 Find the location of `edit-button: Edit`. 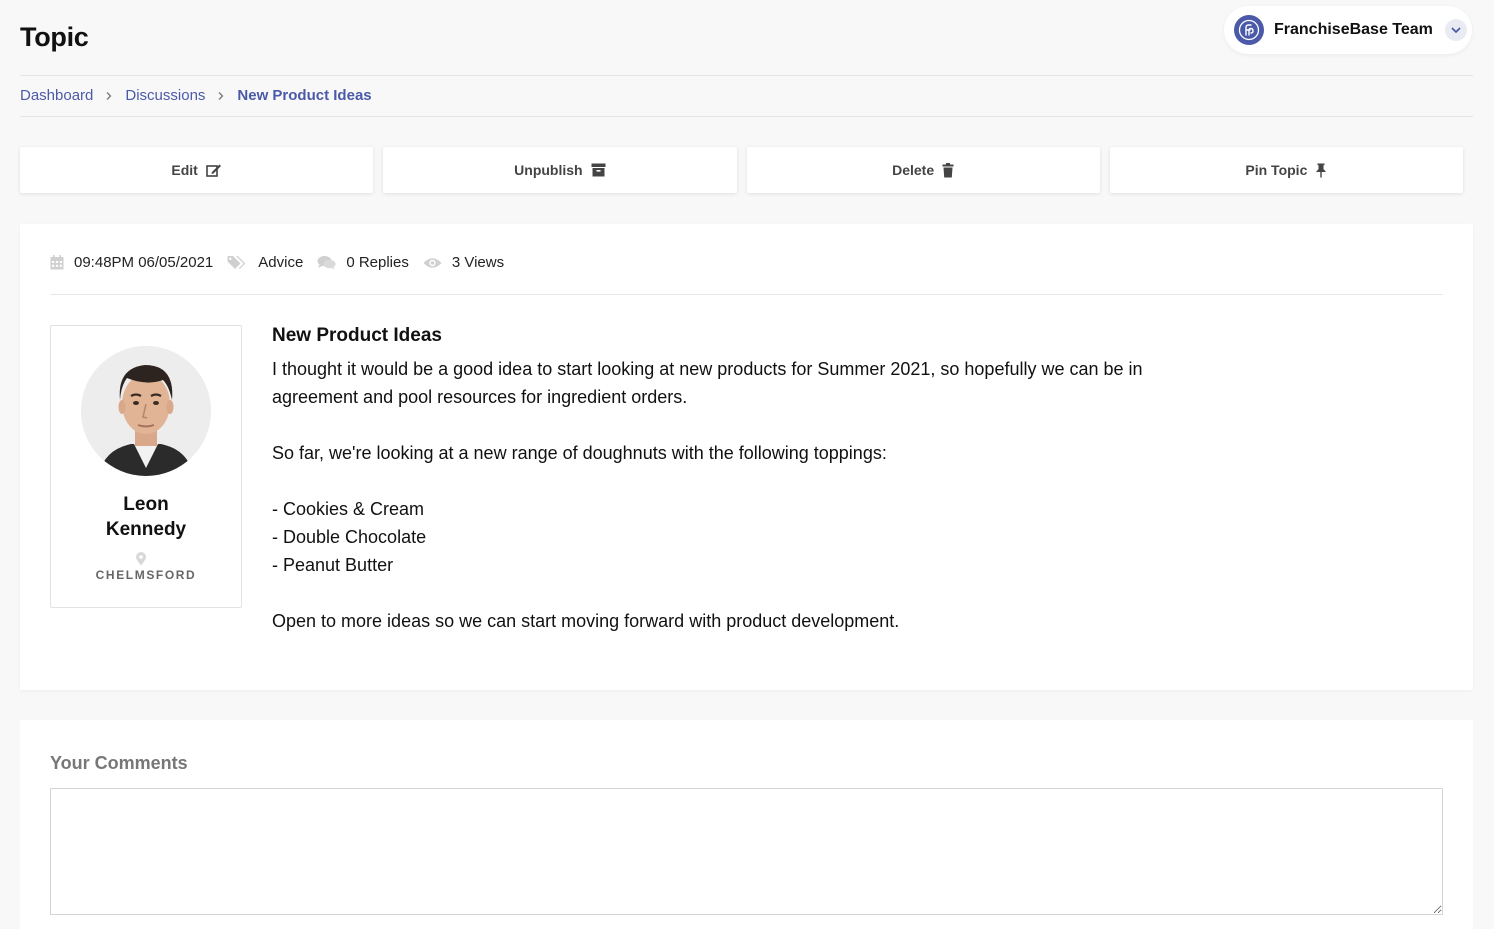

edit-button: Edit is located at coordinates (197, 170).